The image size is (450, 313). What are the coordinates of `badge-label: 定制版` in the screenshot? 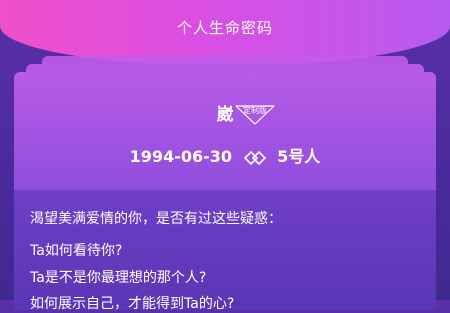 It's located at (255, 110).